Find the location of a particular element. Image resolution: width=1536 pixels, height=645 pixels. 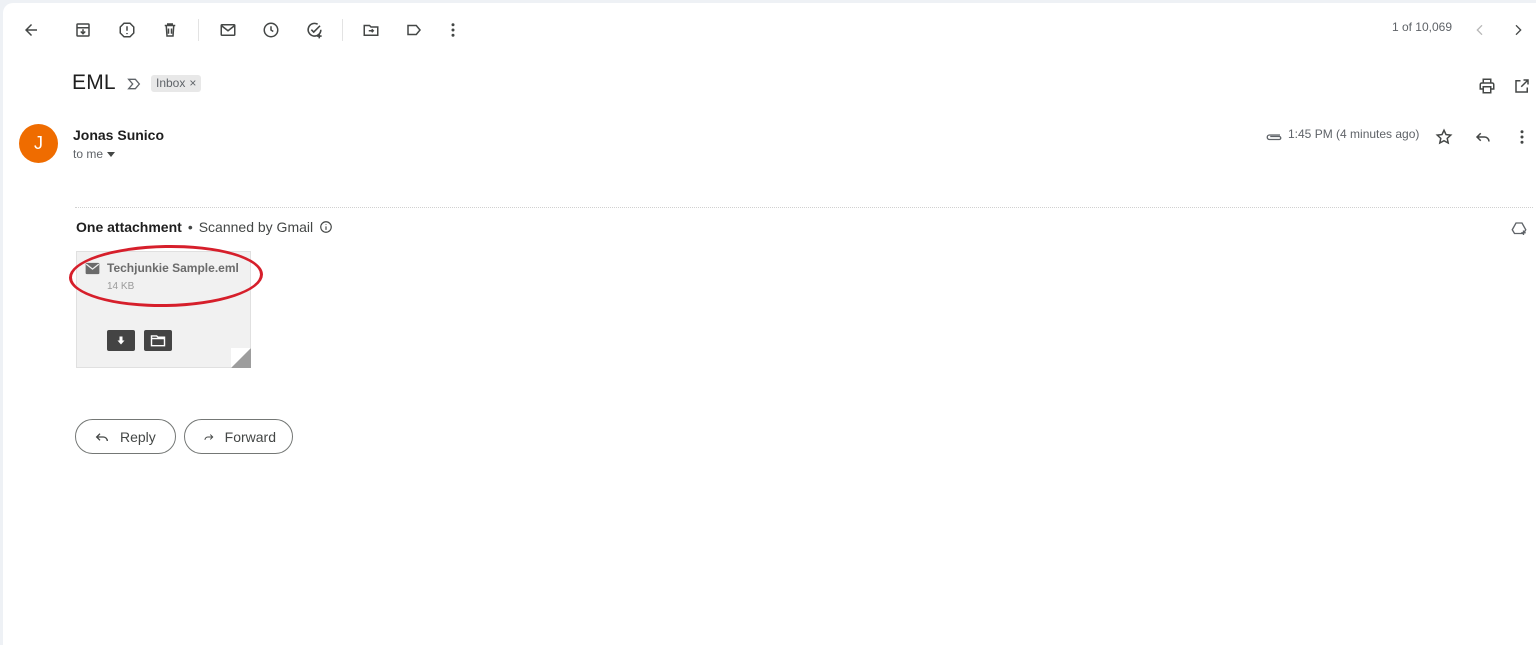

paperclip-icon is located at coordinates (1274, 137).